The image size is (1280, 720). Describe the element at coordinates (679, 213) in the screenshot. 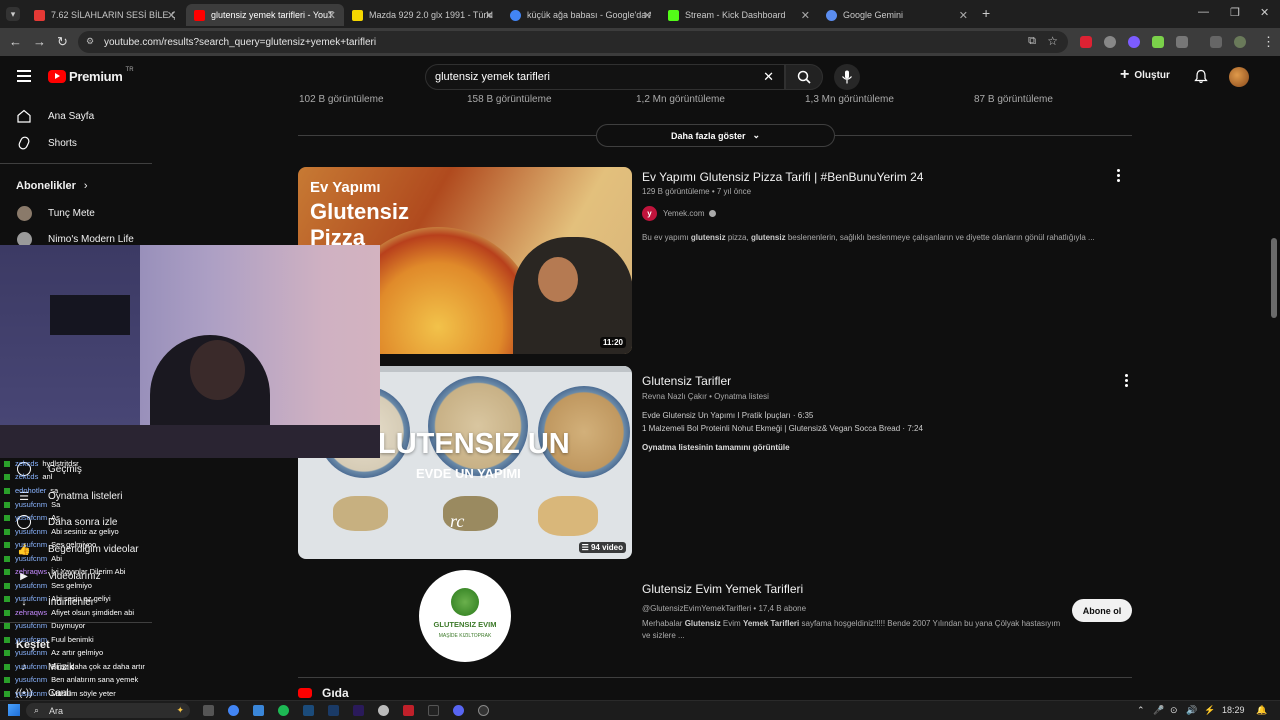

I see `channel-info: y Yemek.com` at that location.